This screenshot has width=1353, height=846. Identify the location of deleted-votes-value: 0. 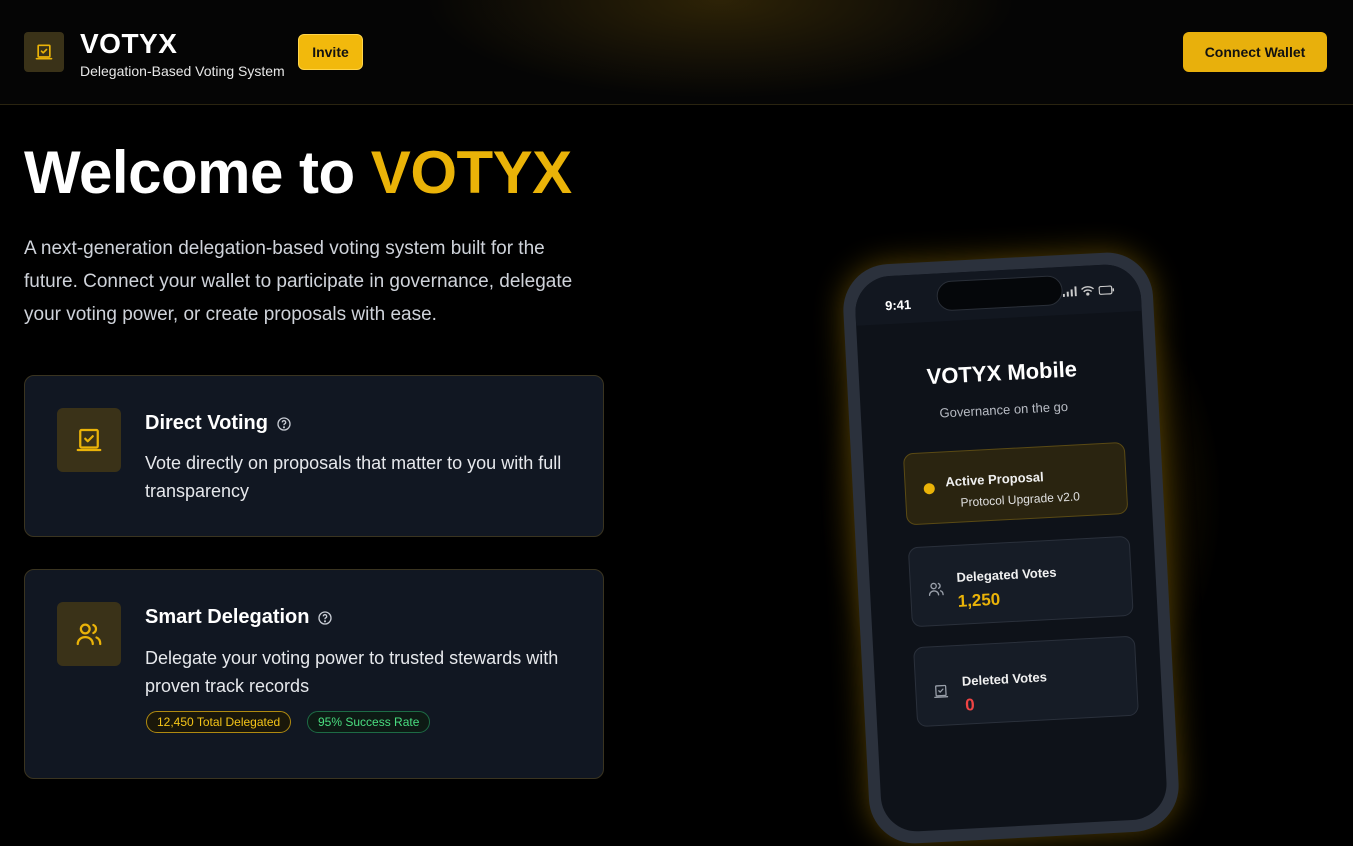
(970, 705).